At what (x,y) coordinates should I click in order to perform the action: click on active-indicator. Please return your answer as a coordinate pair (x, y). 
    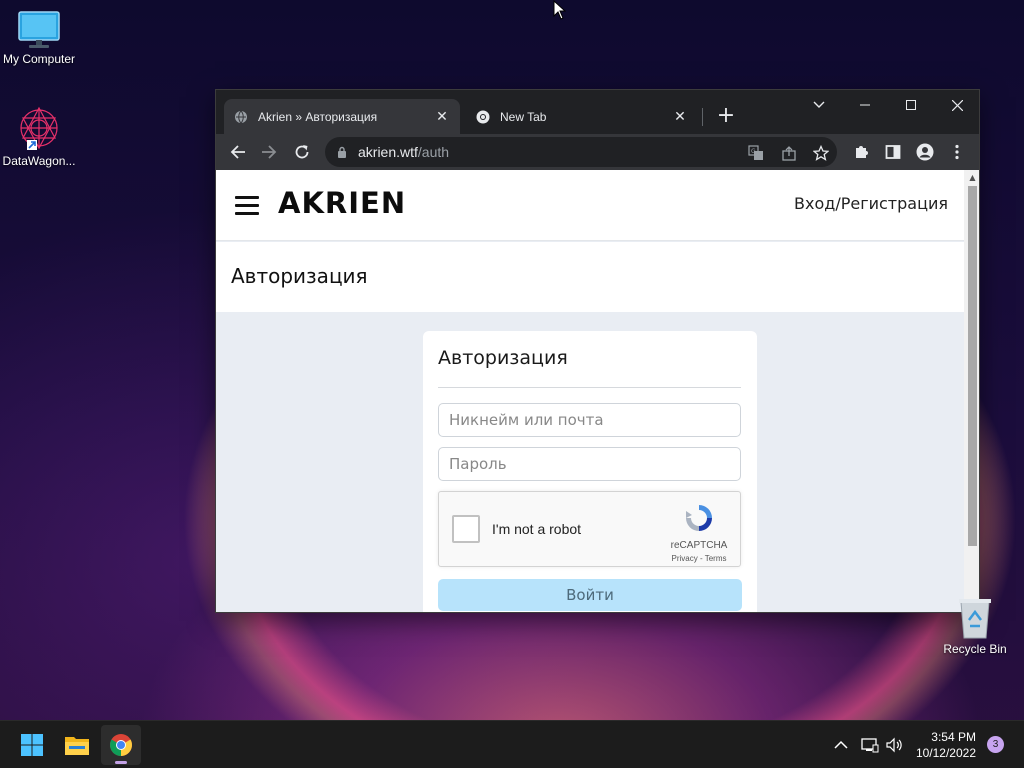
    Looking at the image, I should click on (121, 762).